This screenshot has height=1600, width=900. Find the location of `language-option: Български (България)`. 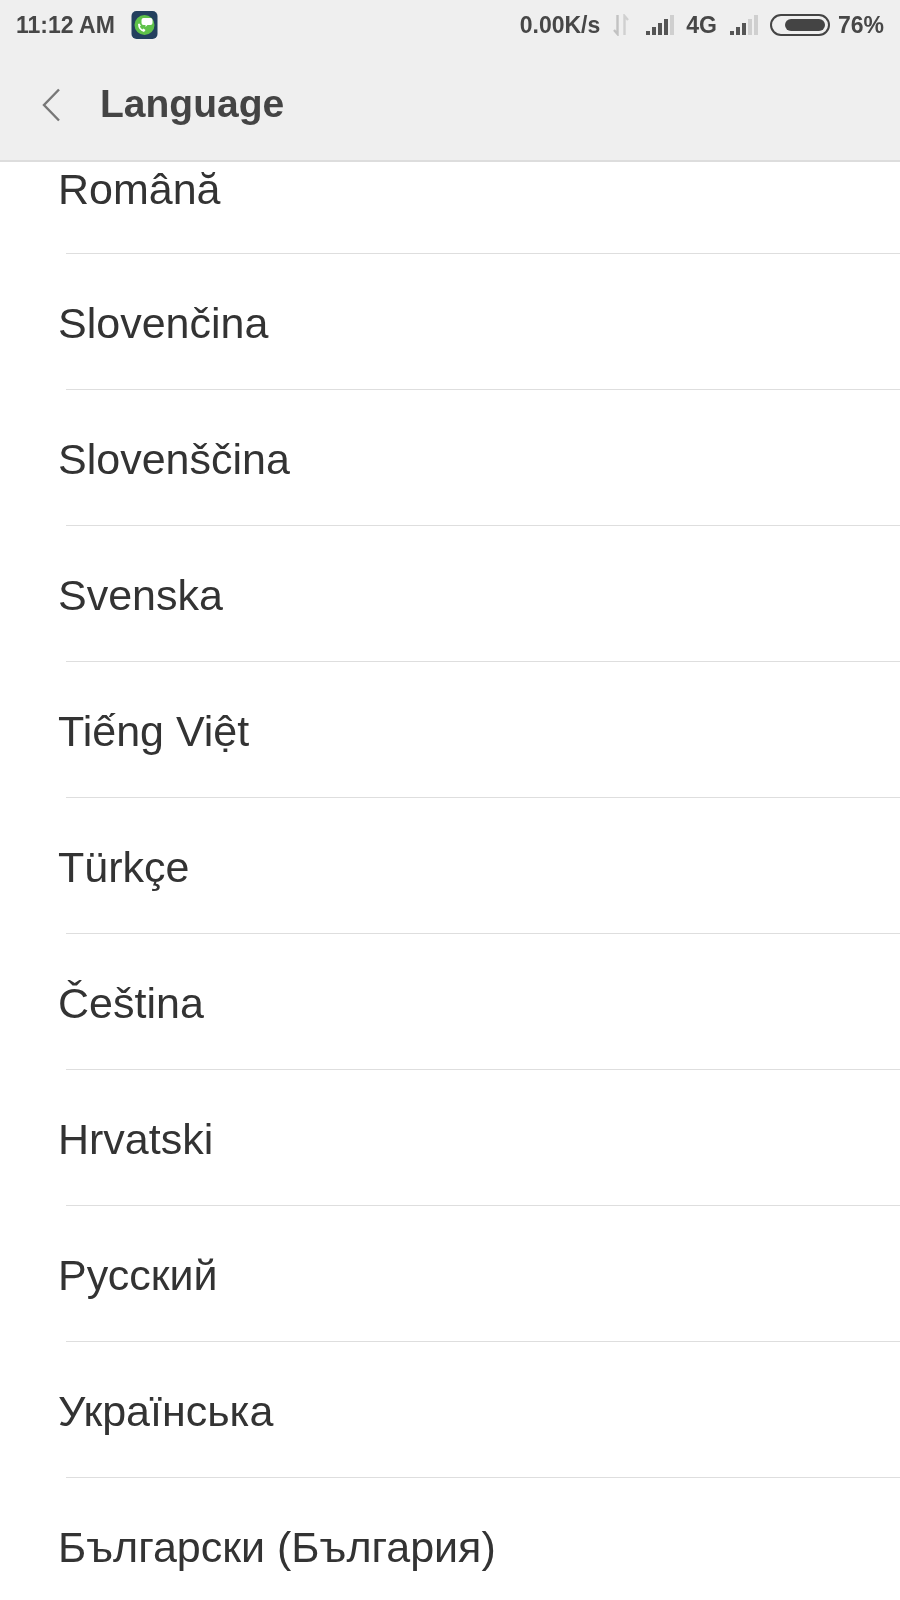

language-option: Български (България) is located at coordinates (450, 1539).